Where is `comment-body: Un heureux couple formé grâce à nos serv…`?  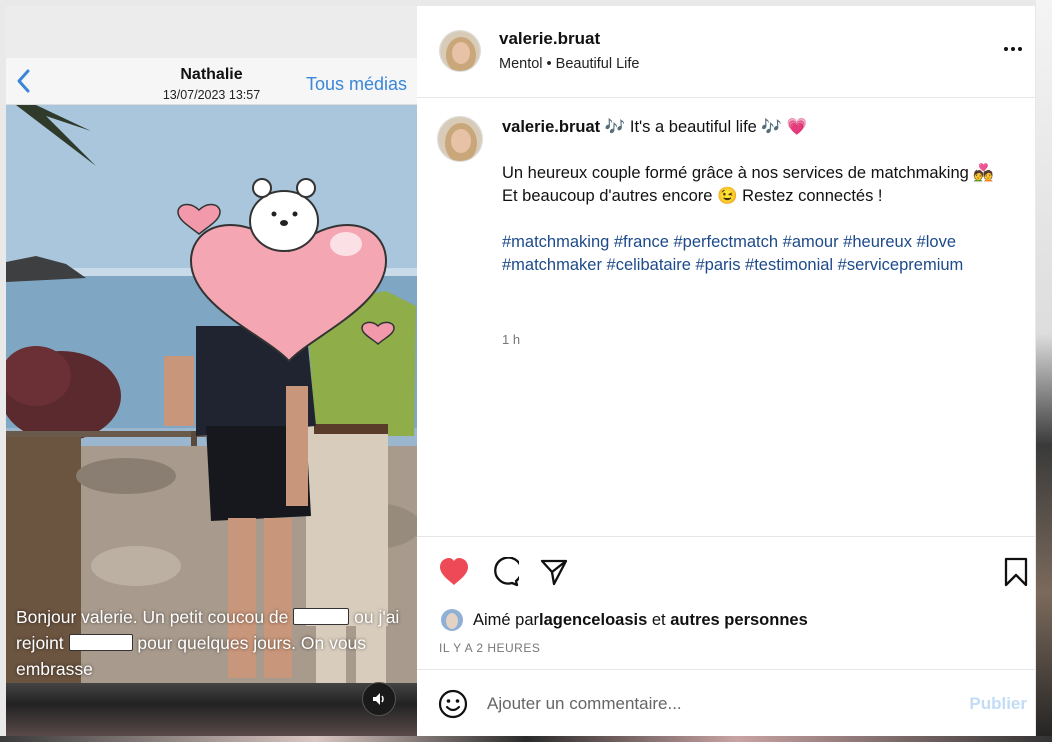 comment-body: Un heureux couple formé grâce à nos serv… is located at coordinates (748, 184).